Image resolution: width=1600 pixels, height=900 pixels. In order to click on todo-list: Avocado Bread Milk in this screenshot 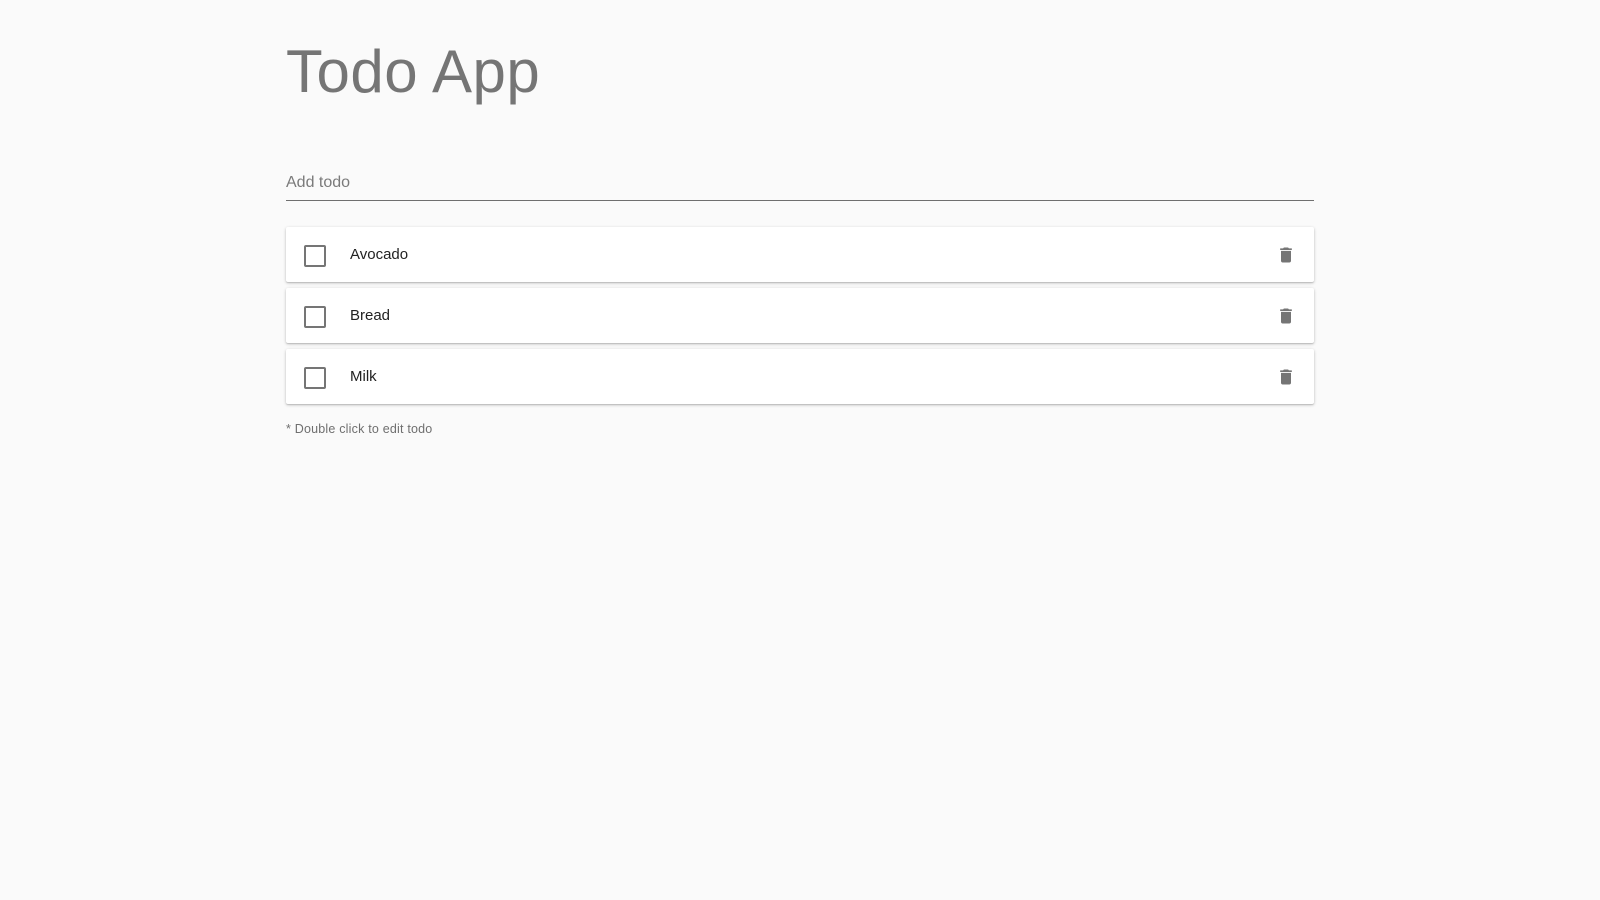, I will do `click(800, 315)`.